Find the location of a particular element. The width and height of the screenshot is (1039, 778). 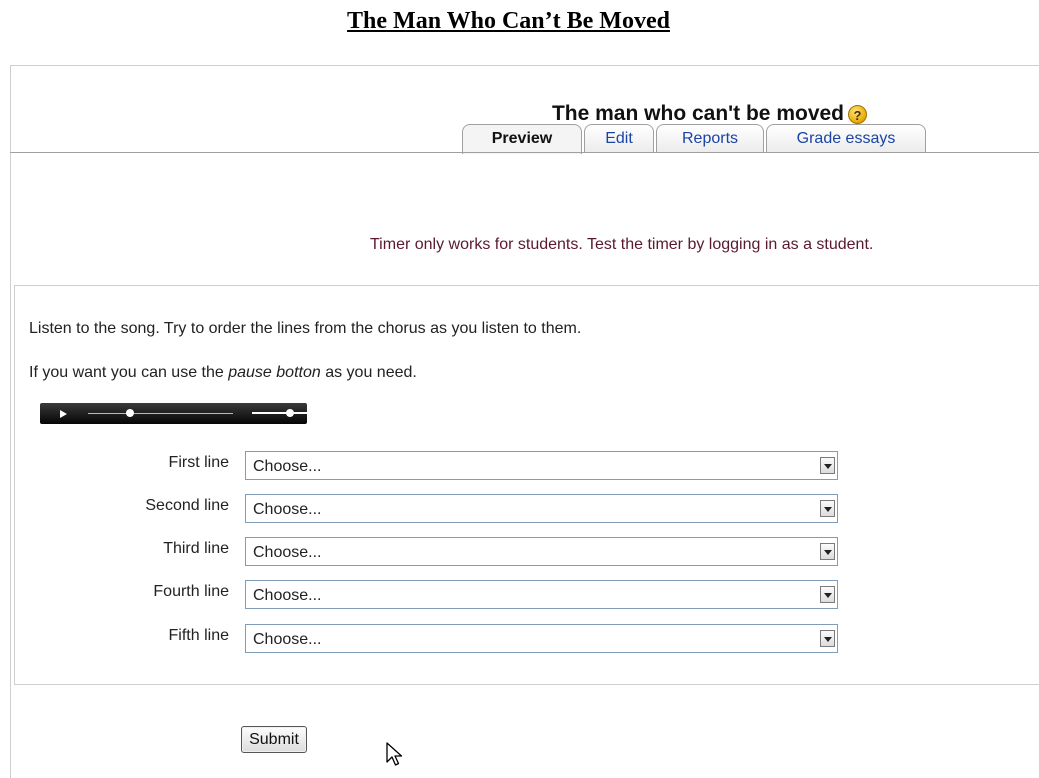

audio-player is located at coordinates (185, 413).